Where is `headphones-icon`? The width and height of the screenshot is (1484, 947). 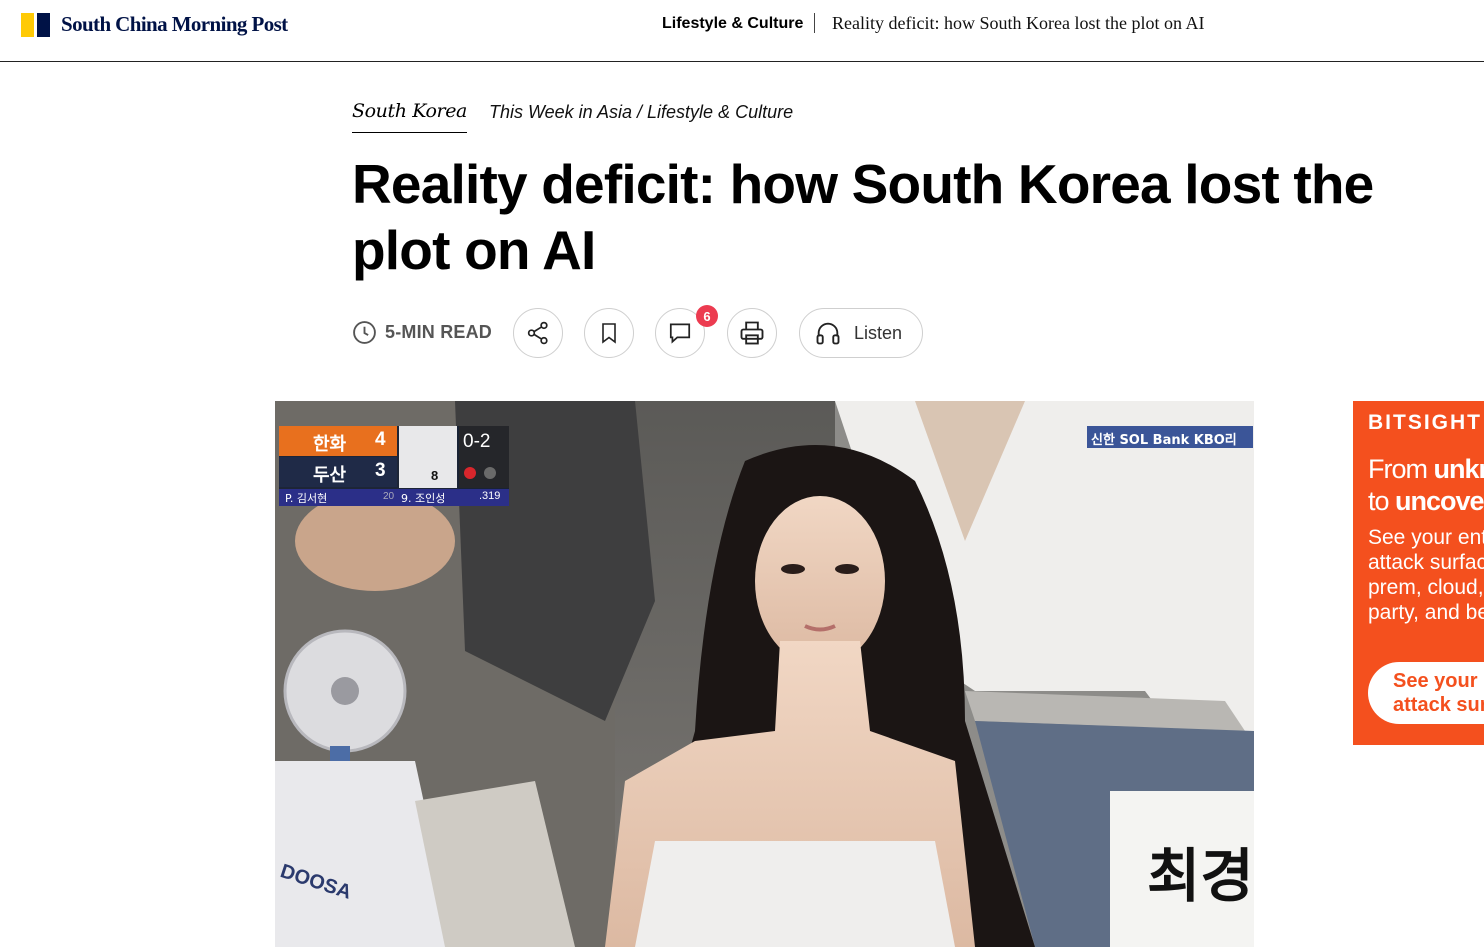 headphones-icon is located at coordinates (828, 333).